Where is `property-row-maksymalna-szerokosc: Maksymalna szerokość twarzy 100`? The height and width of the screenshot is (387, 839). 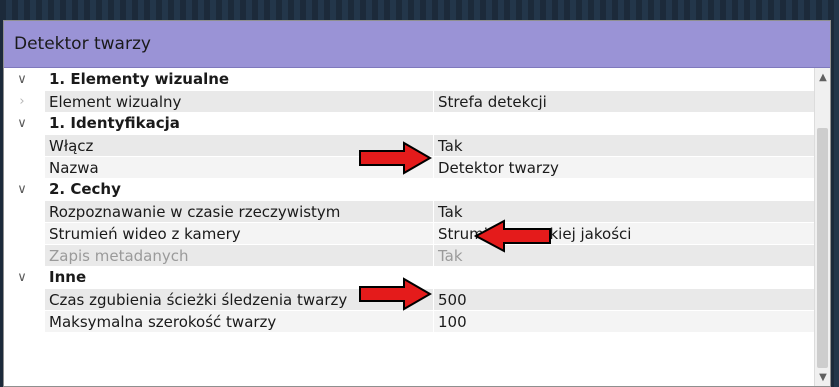
property-row-maksymalna-szerokosc: Maksymalna szerokość twarzy 100 is located at coordinates (409, 321).